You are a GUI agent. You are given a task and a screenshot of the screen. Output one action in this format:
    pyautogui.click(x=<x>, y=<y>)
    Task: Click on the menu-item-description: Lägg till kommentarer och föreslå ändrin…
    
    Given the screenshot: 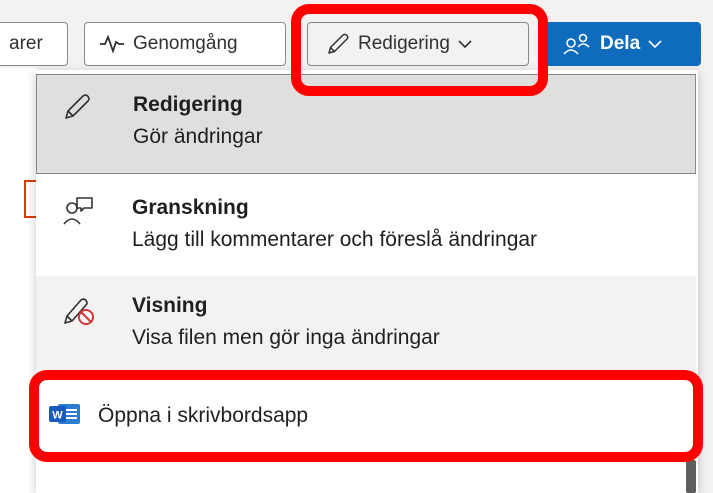 What is the action you would take?
    pyautogui.click(x=335, y=239)
    